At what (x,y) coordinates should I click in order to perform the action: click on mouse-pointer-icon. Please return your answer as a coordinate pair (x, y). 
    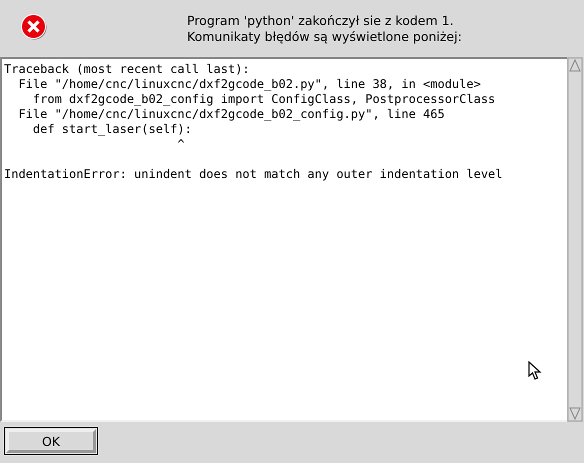
    Looking at the image, I should click on (535, 371).